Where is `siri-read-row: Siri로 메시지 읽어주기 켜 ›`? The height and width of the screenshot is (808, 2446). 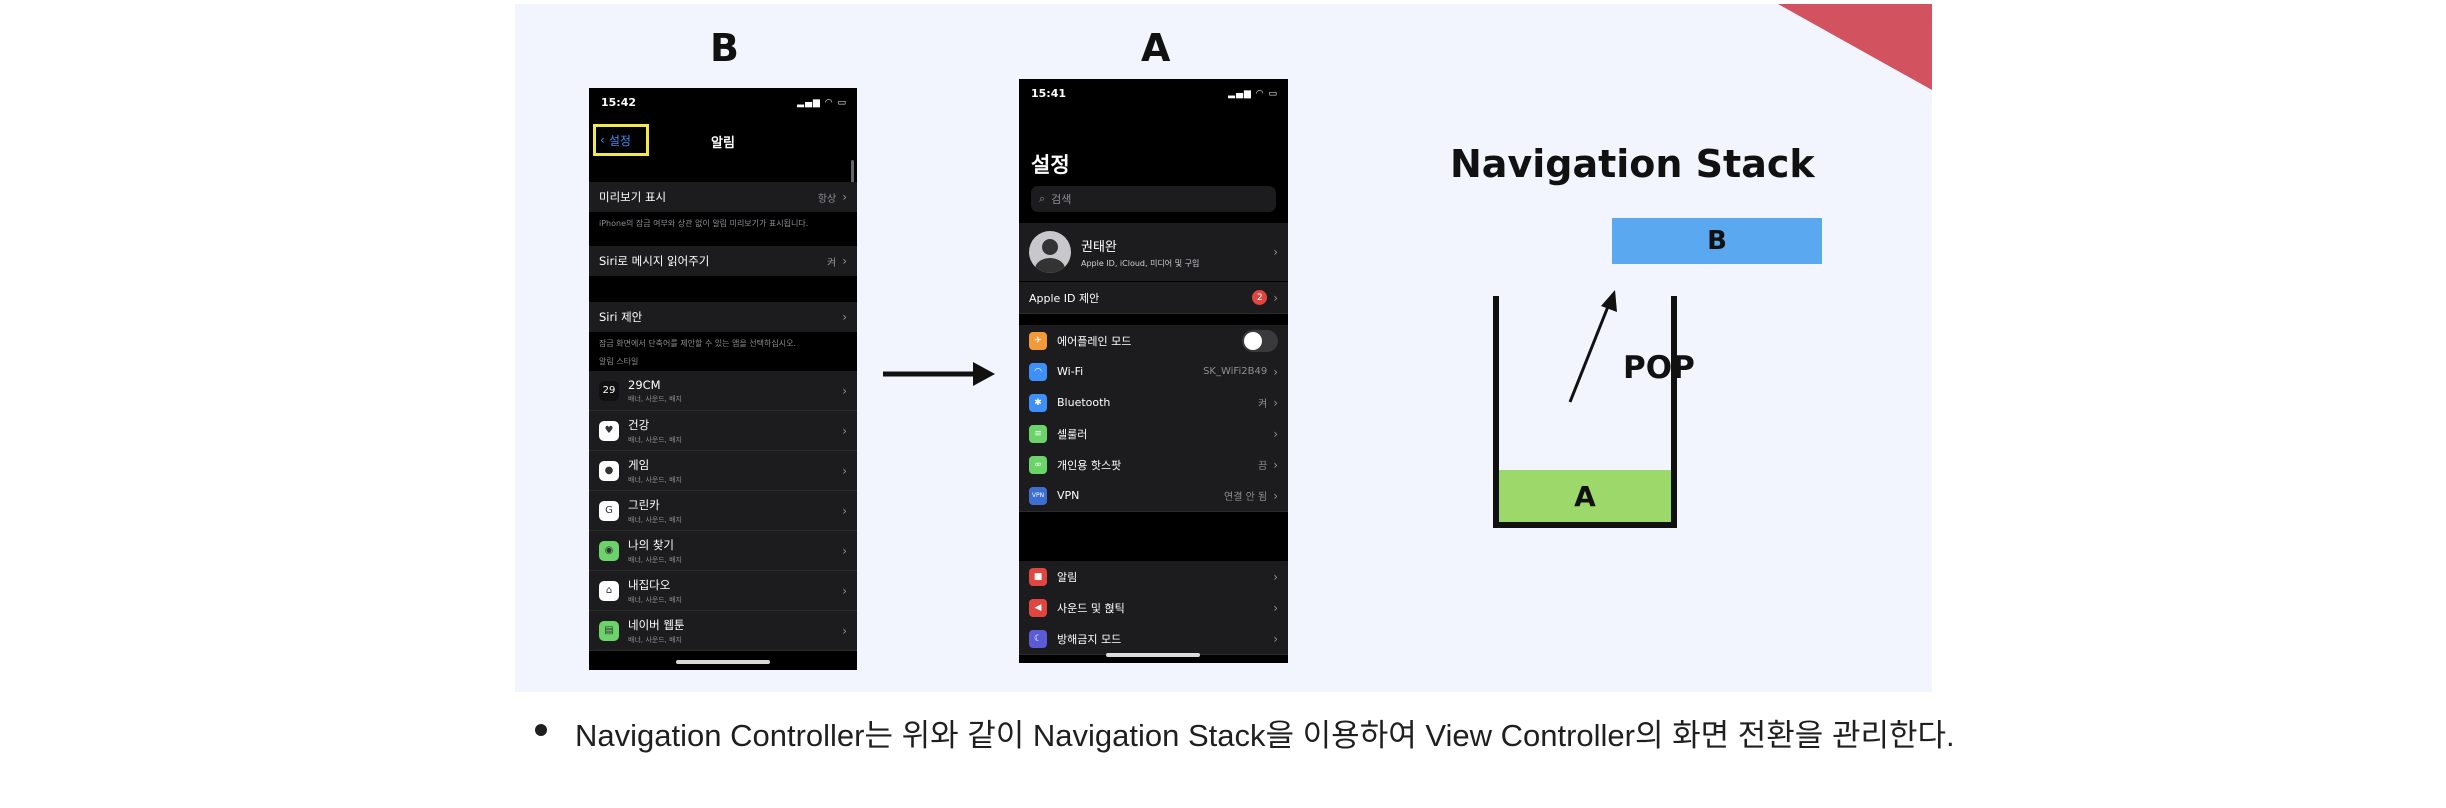 siri-read-row: Siri로 메시지 읽어주기 켜 › is located at coordinates (723, 261).